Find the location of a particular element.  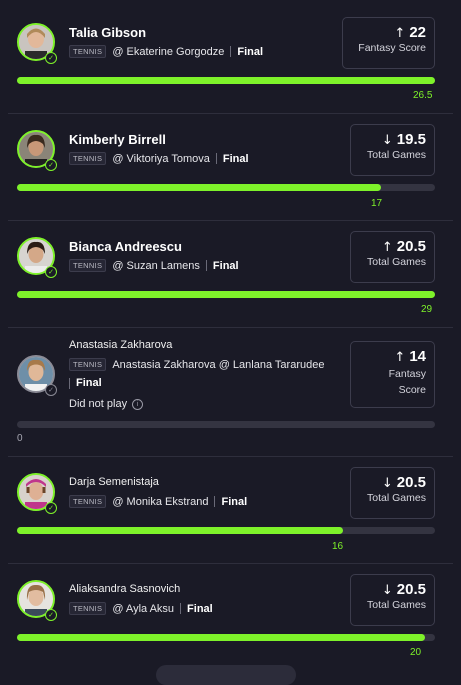

info-icon: i is located at coordinates (138, 404).